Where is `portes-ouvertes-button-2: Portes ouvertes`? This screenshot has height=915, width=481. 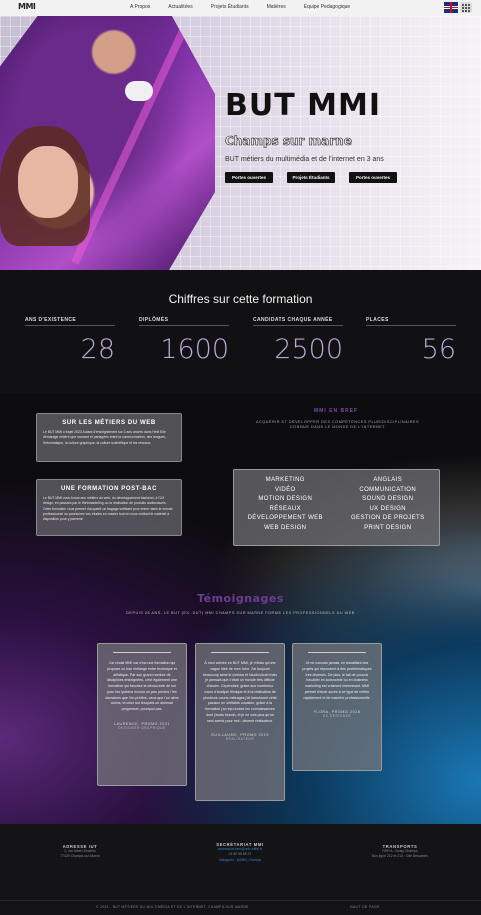 portes-ouvertes-button-2: Portes ouvertes is located at coordinates (373, 177).